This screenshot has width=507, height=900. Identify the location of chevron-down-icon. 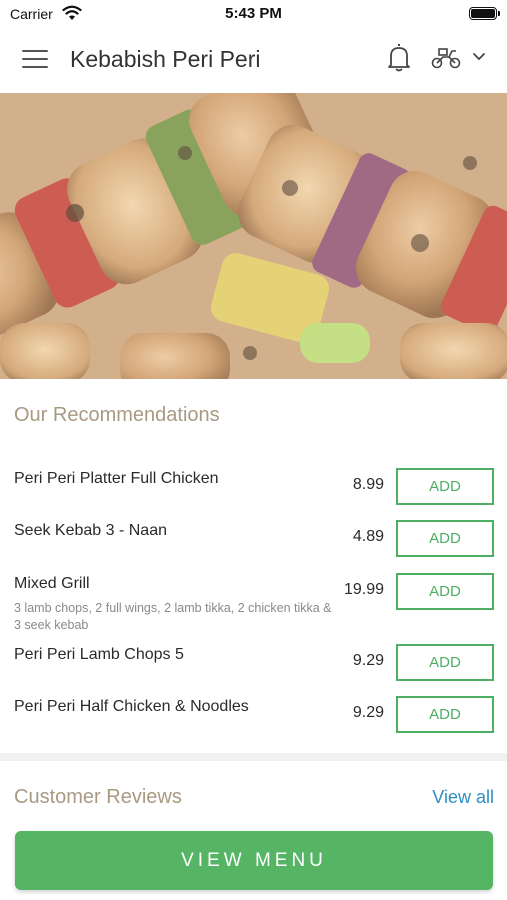
(479, 57).